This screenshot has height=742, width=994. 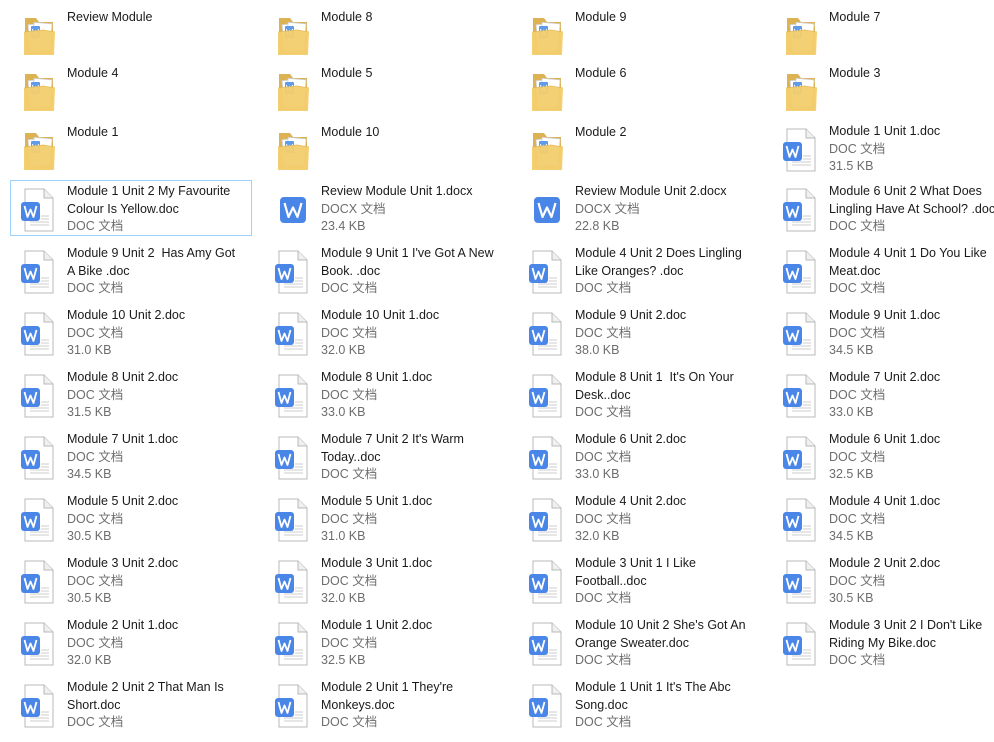 What do you see at coordinates (639, 456) in the screenshot?
I see `file-module-6-unit-2-doc: Module 6 Unit 2.doc DOC 文档 33.0 KB` at bounding box center [639, 456].